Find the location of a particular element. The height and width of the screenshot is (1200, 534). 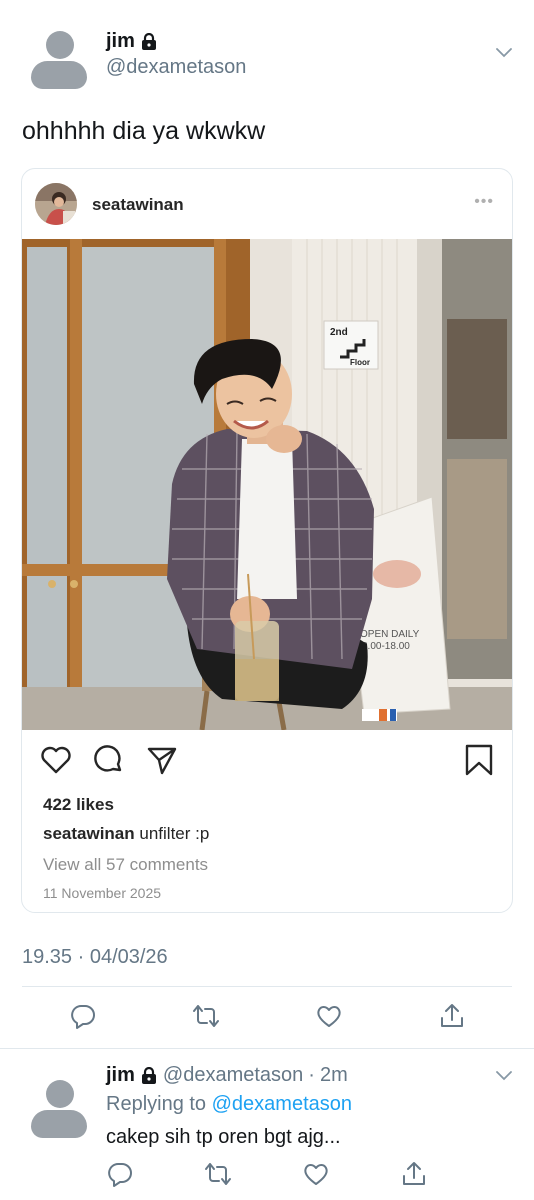

ig-caption-text: unfilter :p is located at coordinates (174, 833).